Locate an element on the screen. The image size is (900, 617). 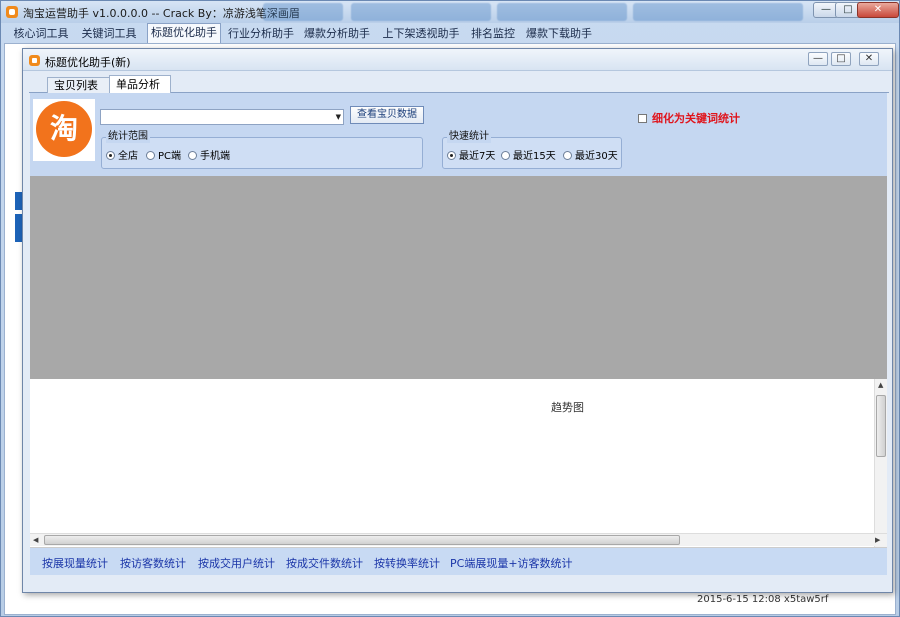
scroll-right-icon: ▶ is located at coordinates (877, 540).